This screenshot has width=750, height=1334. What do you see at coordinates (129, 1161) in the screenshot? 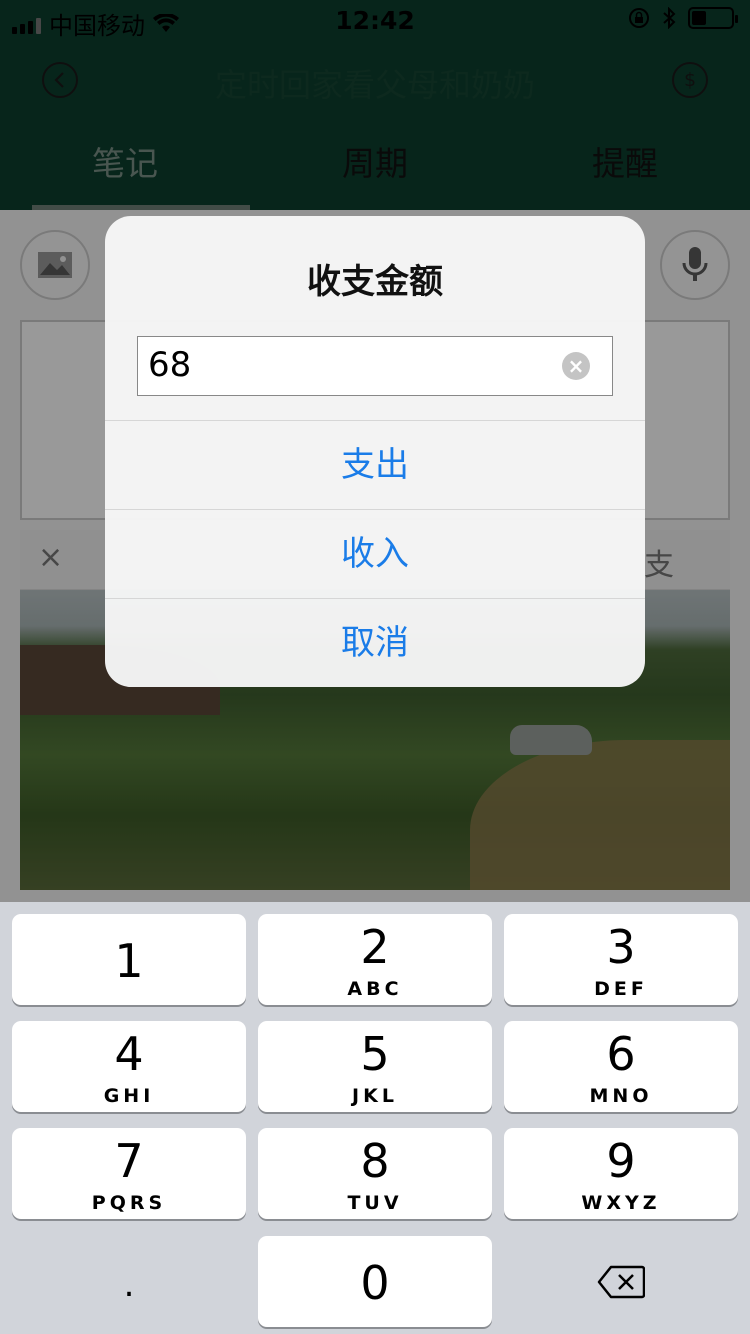
I see `key-digit: 7` at bounding box center [129, 1161].